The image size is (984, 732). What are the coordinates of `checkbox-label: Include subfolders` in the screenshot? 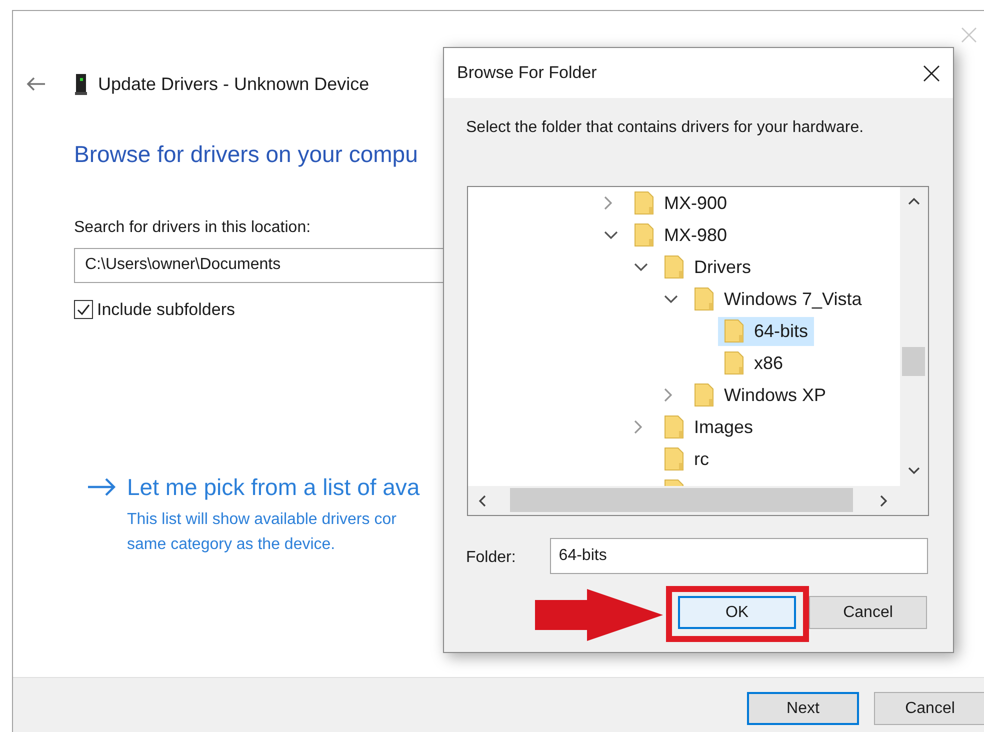 It's located at (166, 309).